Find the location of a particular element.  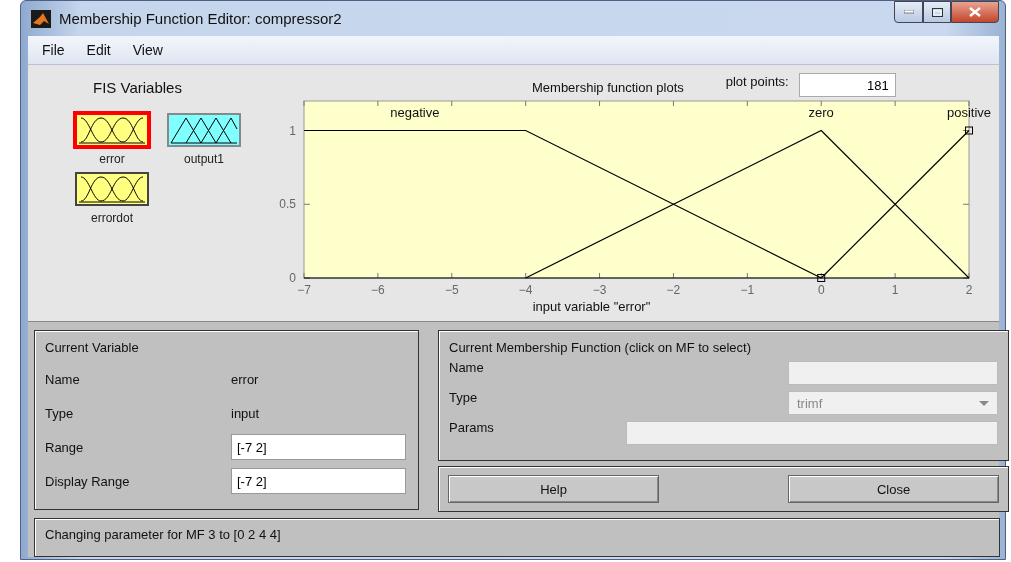

tick-label: −5 is located at coordinates (451, 290).